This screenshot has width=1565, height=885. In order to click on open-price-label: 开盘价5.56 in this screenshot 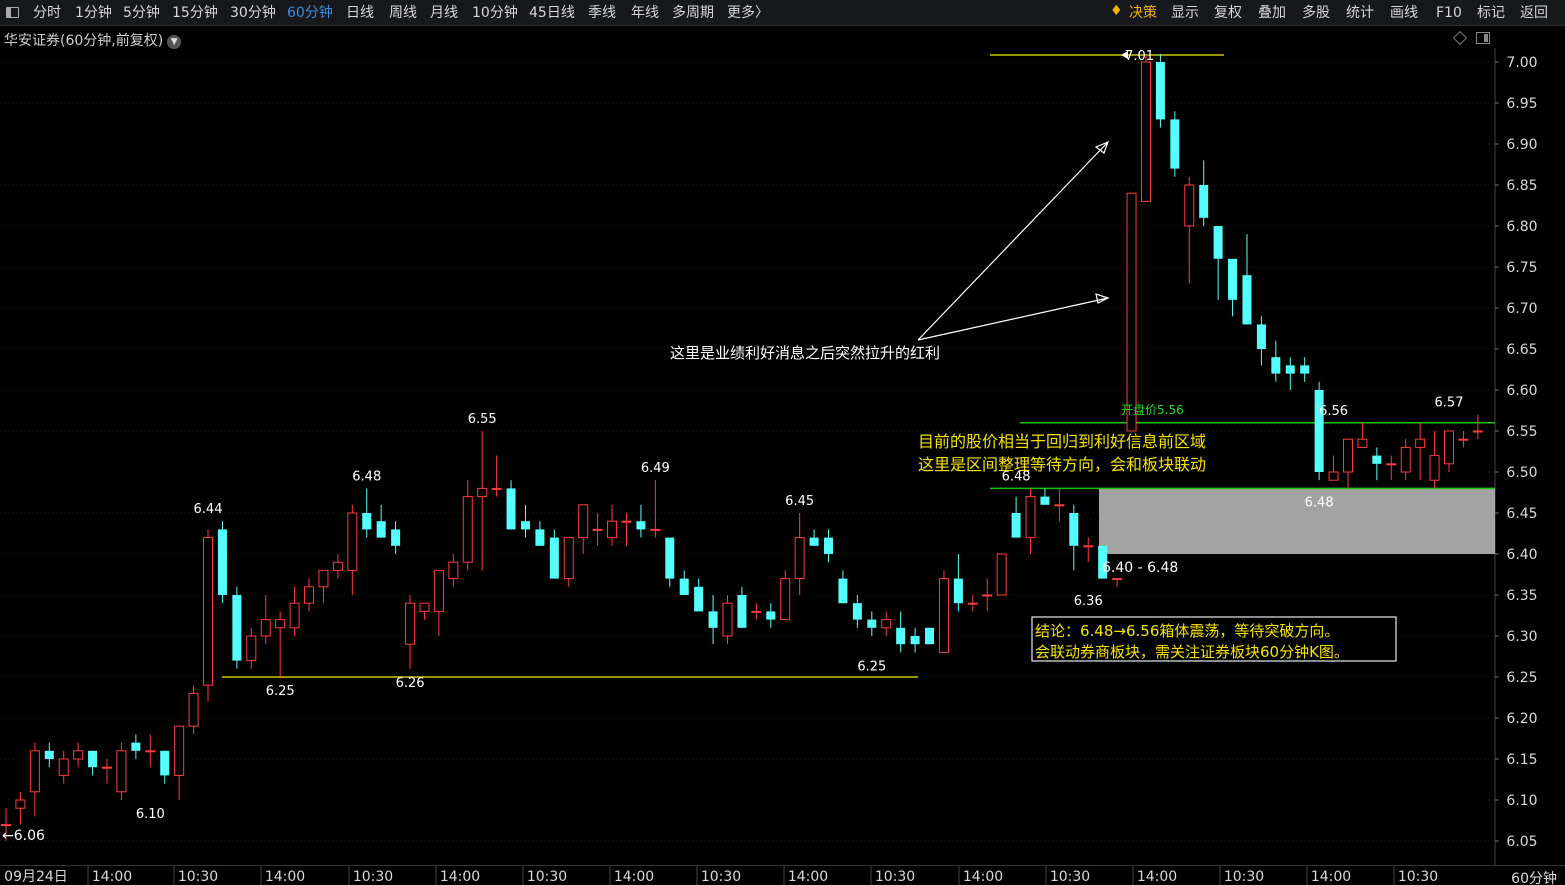, I will do `click(1152, 409)`.